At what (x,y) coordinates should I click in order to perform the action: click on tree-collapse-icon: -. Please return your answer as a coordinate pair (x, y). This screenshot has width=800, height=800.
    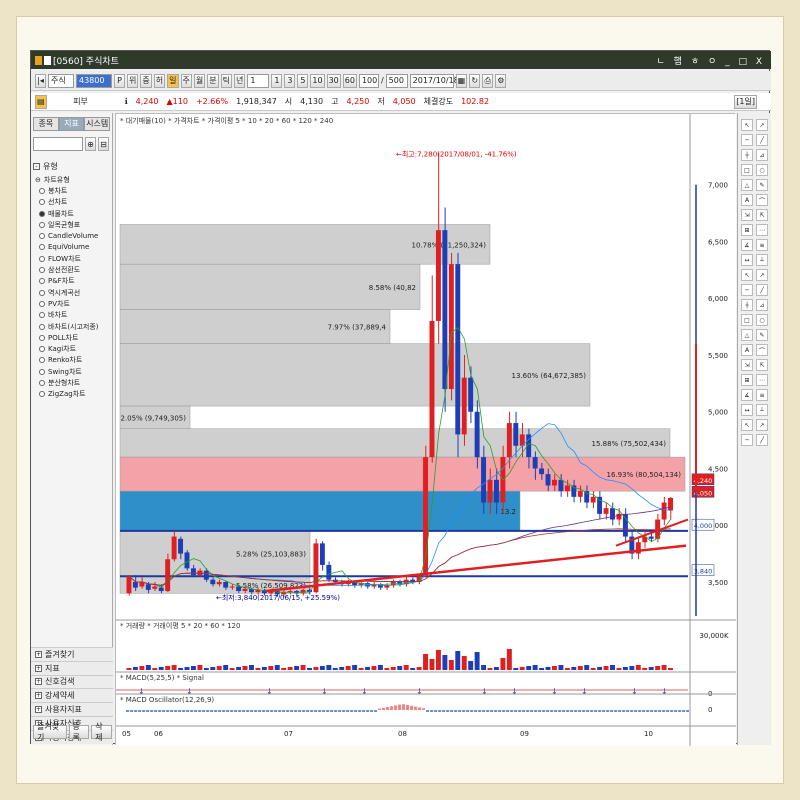
    Looking at the image, I should click on (36, 166).